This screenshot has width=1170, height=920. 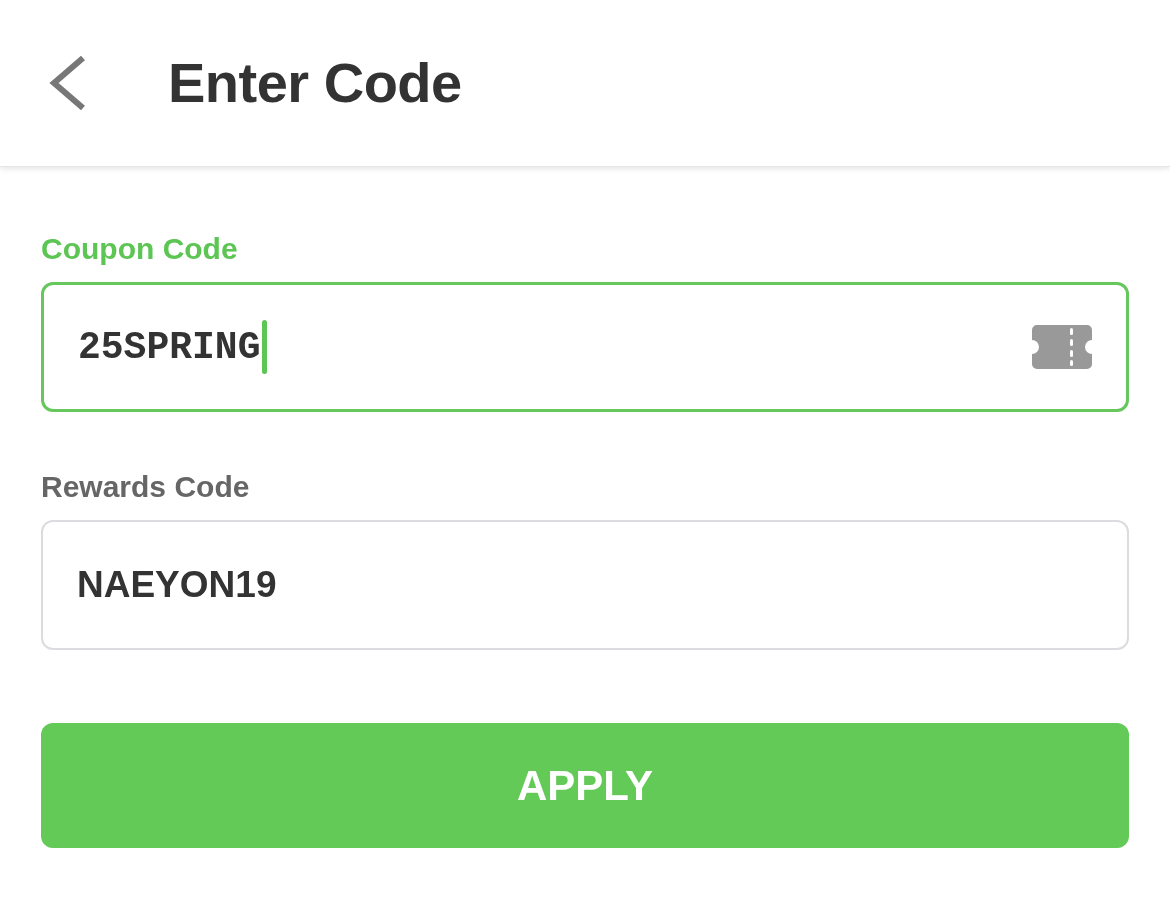 What do you see at coordinates (145, 487) in the screenshot?
I see `field-label: Rewards Code` at bounding box center [145, 487].